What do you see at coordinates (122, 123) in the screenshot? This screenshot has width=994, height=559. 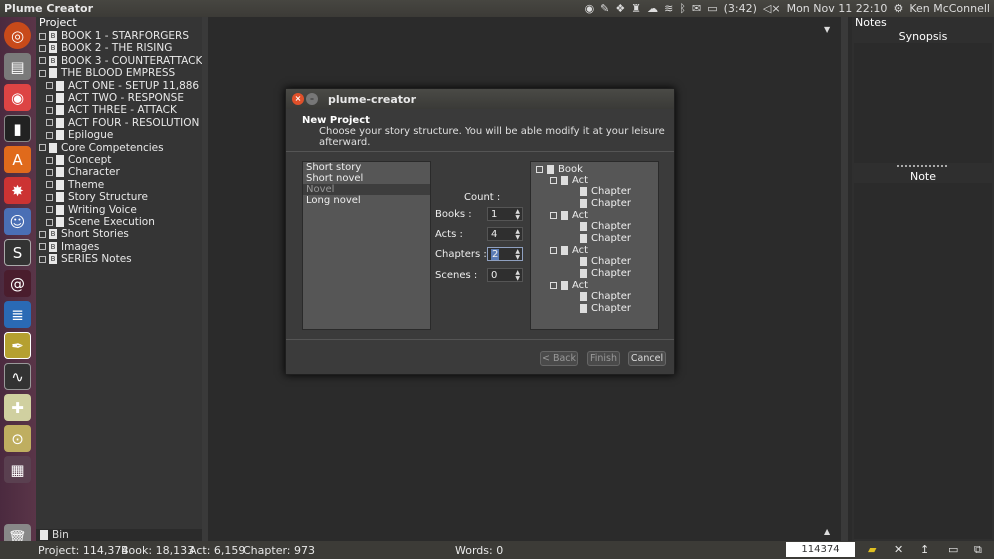 I see `tree-item: ACT FOUR - RESOLUTION` at bounding box center [122, 123].